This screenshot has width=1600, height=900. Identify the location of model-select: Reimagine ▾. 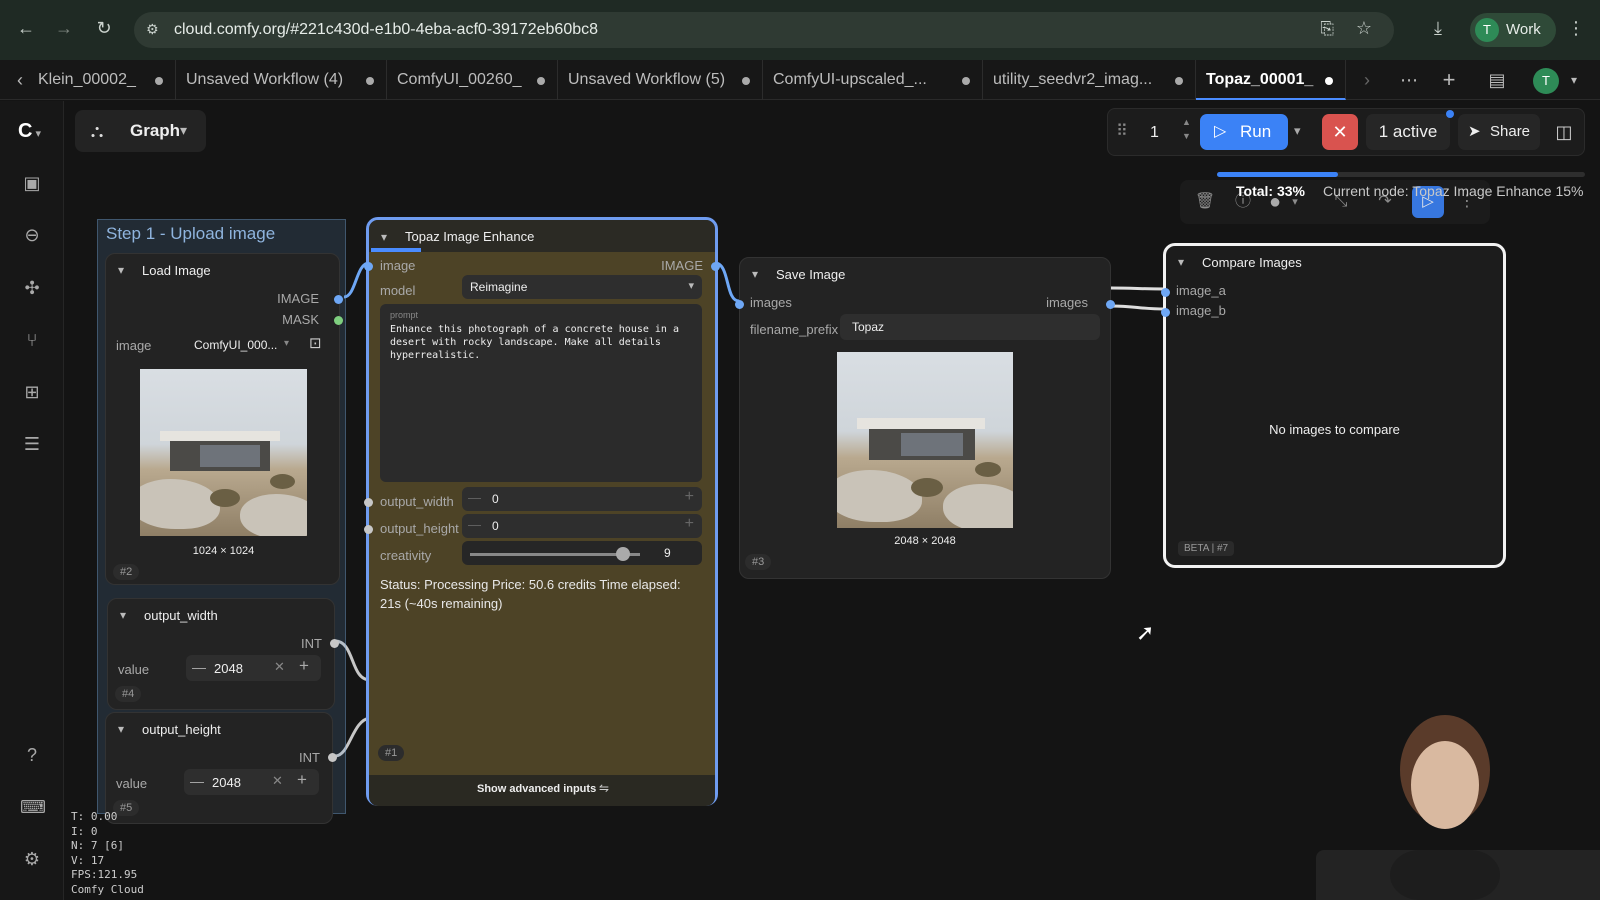
(582, 287).